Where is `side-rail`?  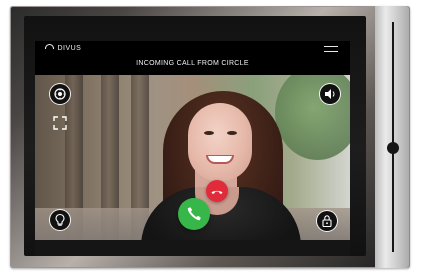
side-rail is located at coordinates (392, 137).